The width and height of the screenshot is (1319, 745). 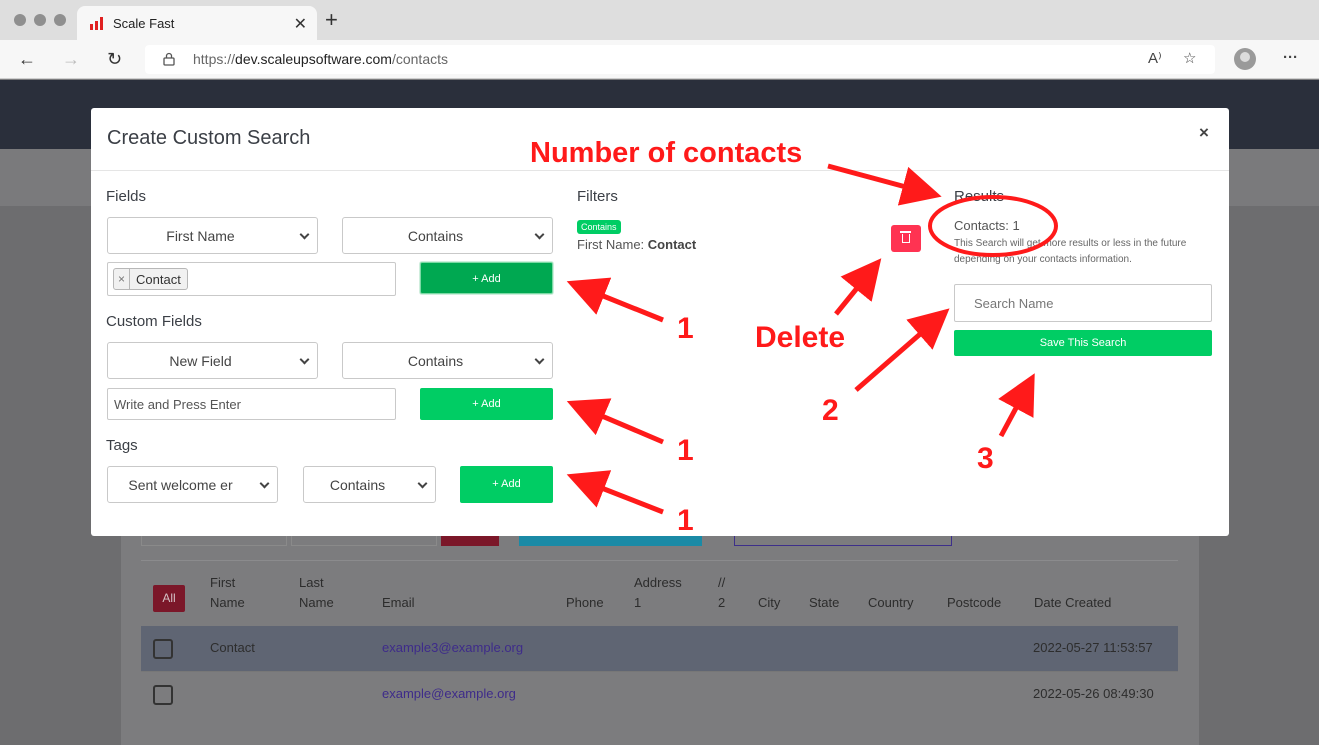 What do you see at coordinates (658, 592) in the screenshot?
I see `header-address-1: Address 1` at bounding box center [658, 592].